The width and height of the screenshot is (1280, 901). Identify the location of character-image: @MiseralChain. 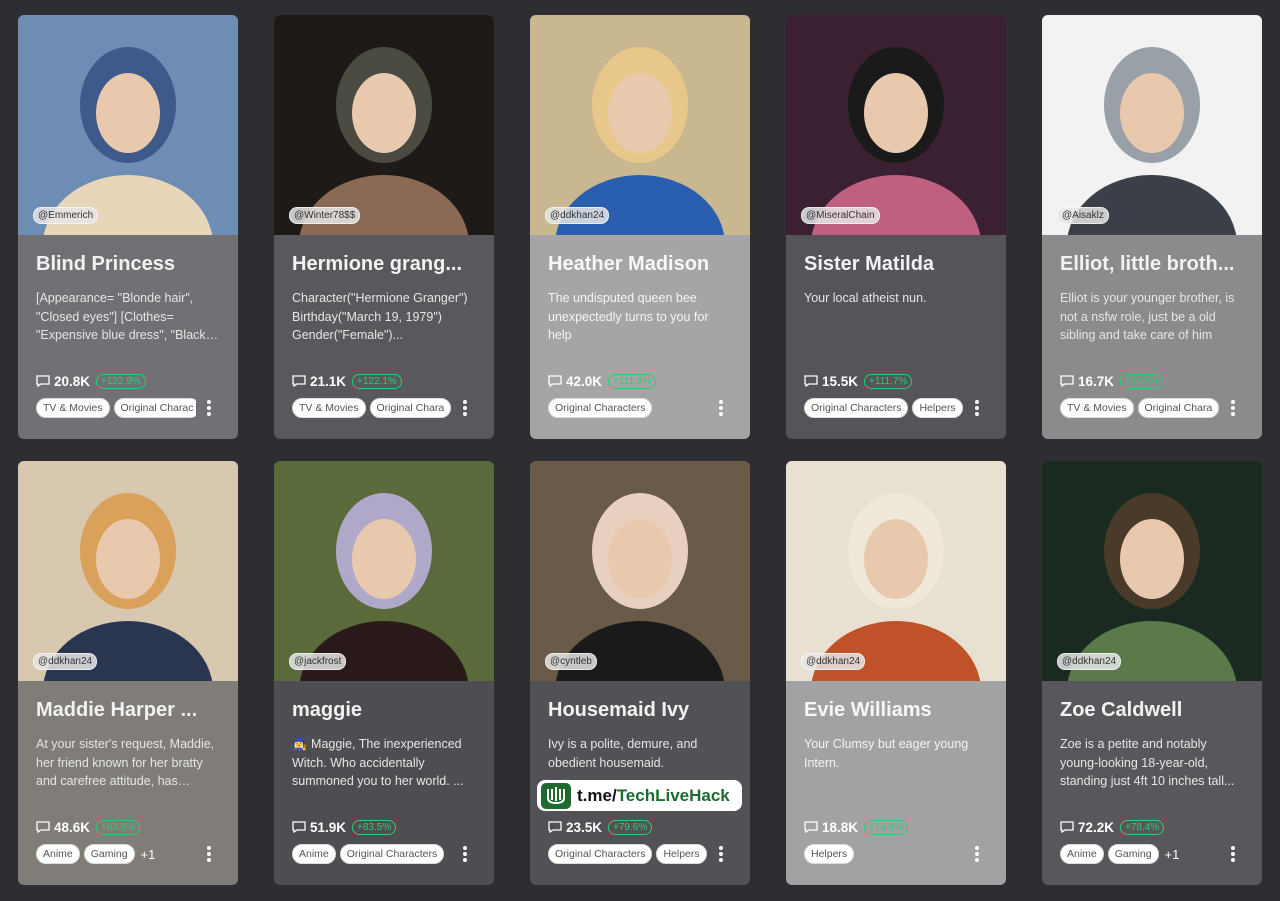
(896, 125).